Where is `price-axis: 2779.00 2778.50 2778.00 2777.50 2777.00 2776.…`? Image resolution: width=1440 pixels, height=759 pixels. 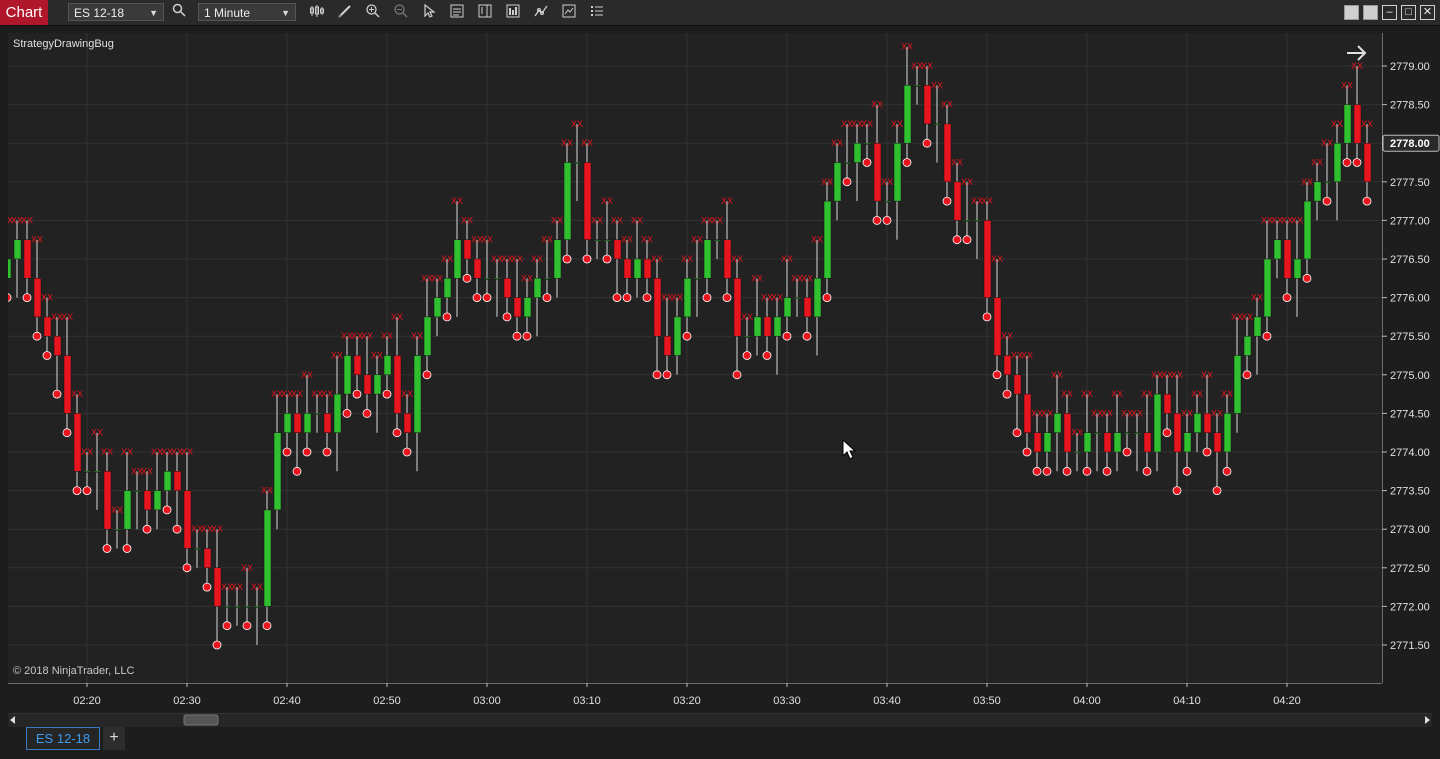 price-axis: 2779.00 2778.50 2778.00 2777.50 2777.00 2776.… is located at coordinates (1410, 358).